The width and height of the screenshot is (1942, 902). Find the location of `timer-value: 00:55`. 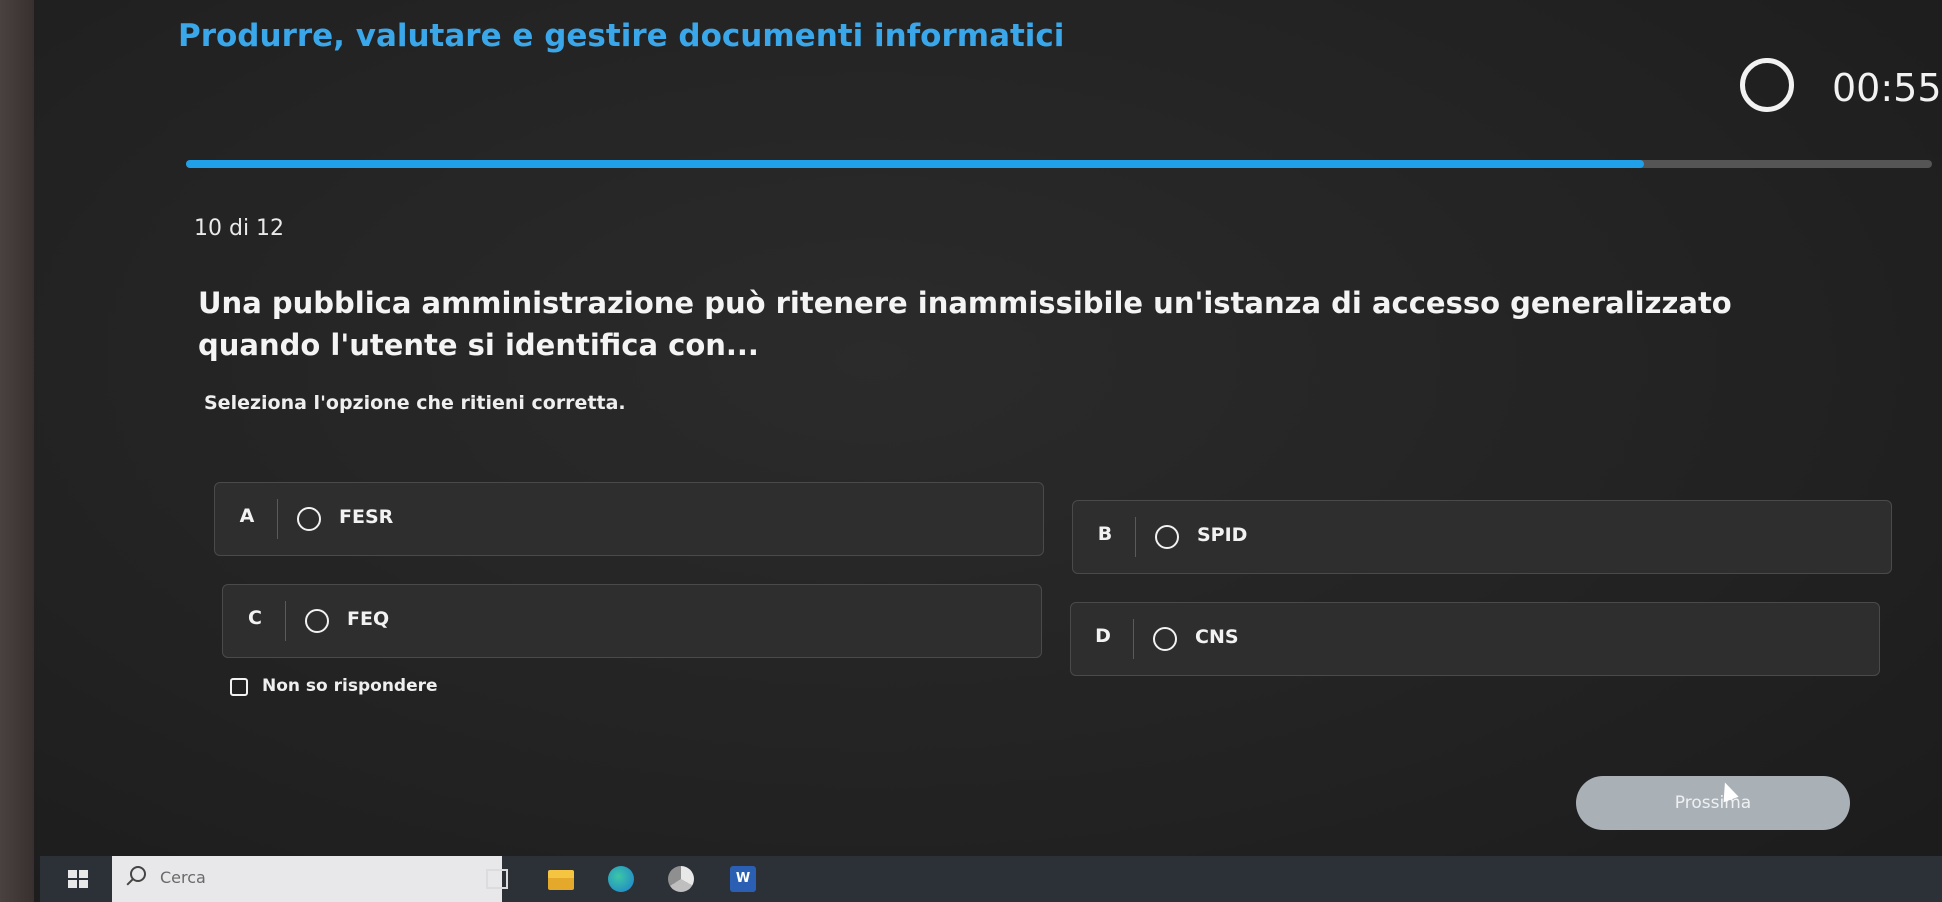

timer-value: 00:55 is located at coordinates (1887, 88).